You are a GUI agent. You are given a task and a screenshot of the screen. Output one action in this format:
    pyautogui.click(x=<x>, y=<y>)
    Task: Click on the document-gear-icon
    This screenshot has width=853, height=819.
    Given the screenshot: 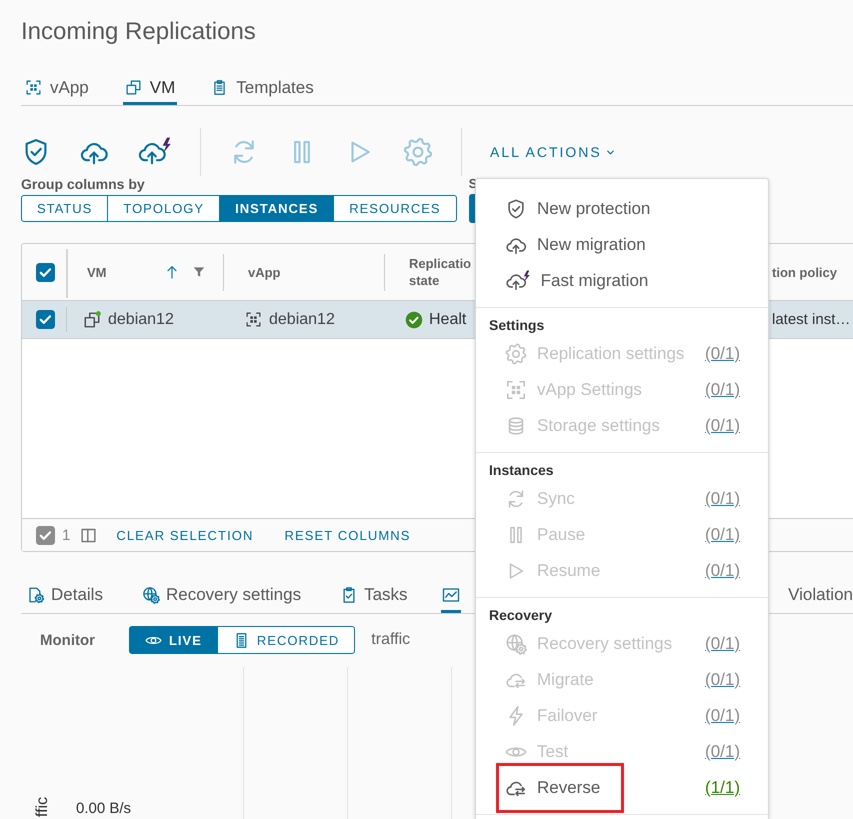 What is the action you would take?
    pyautogui.click(x=36, y=595)
    